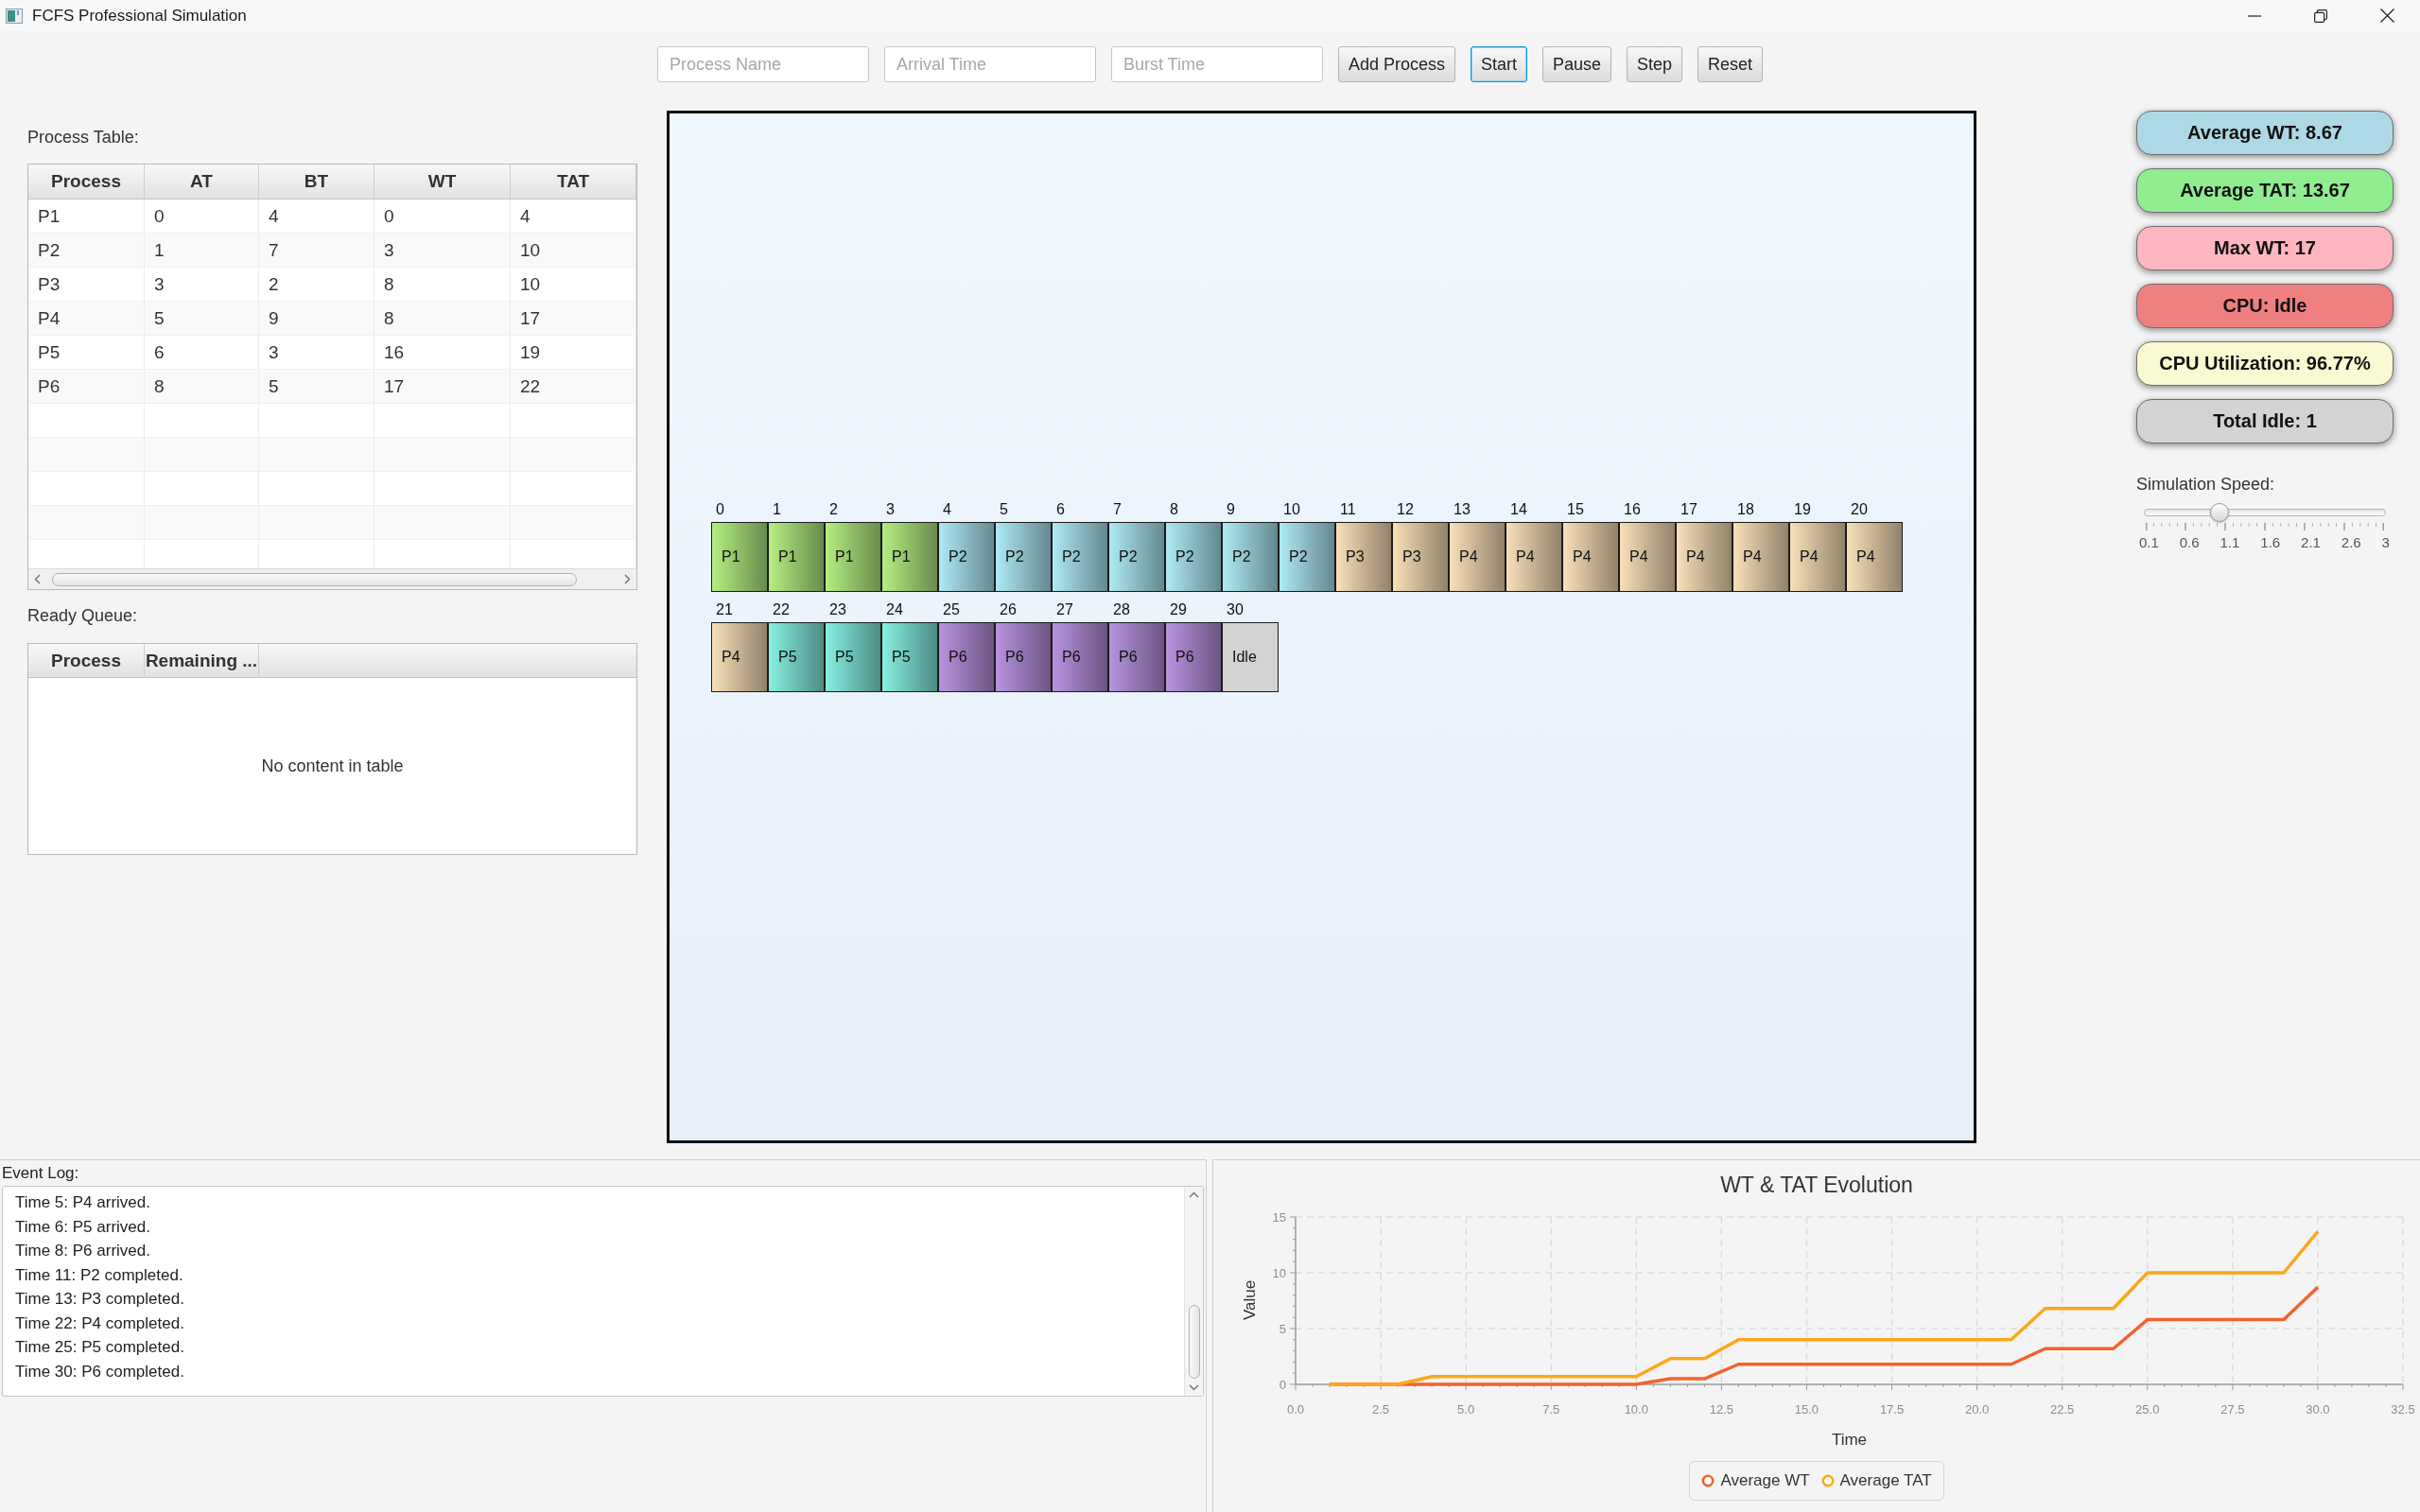 This screenshot has width=2420, height=1512. What do you see at coordinates (37, 579) in the screenshot?
I see `scroll-left-icon` at bounding box center [37, 579].